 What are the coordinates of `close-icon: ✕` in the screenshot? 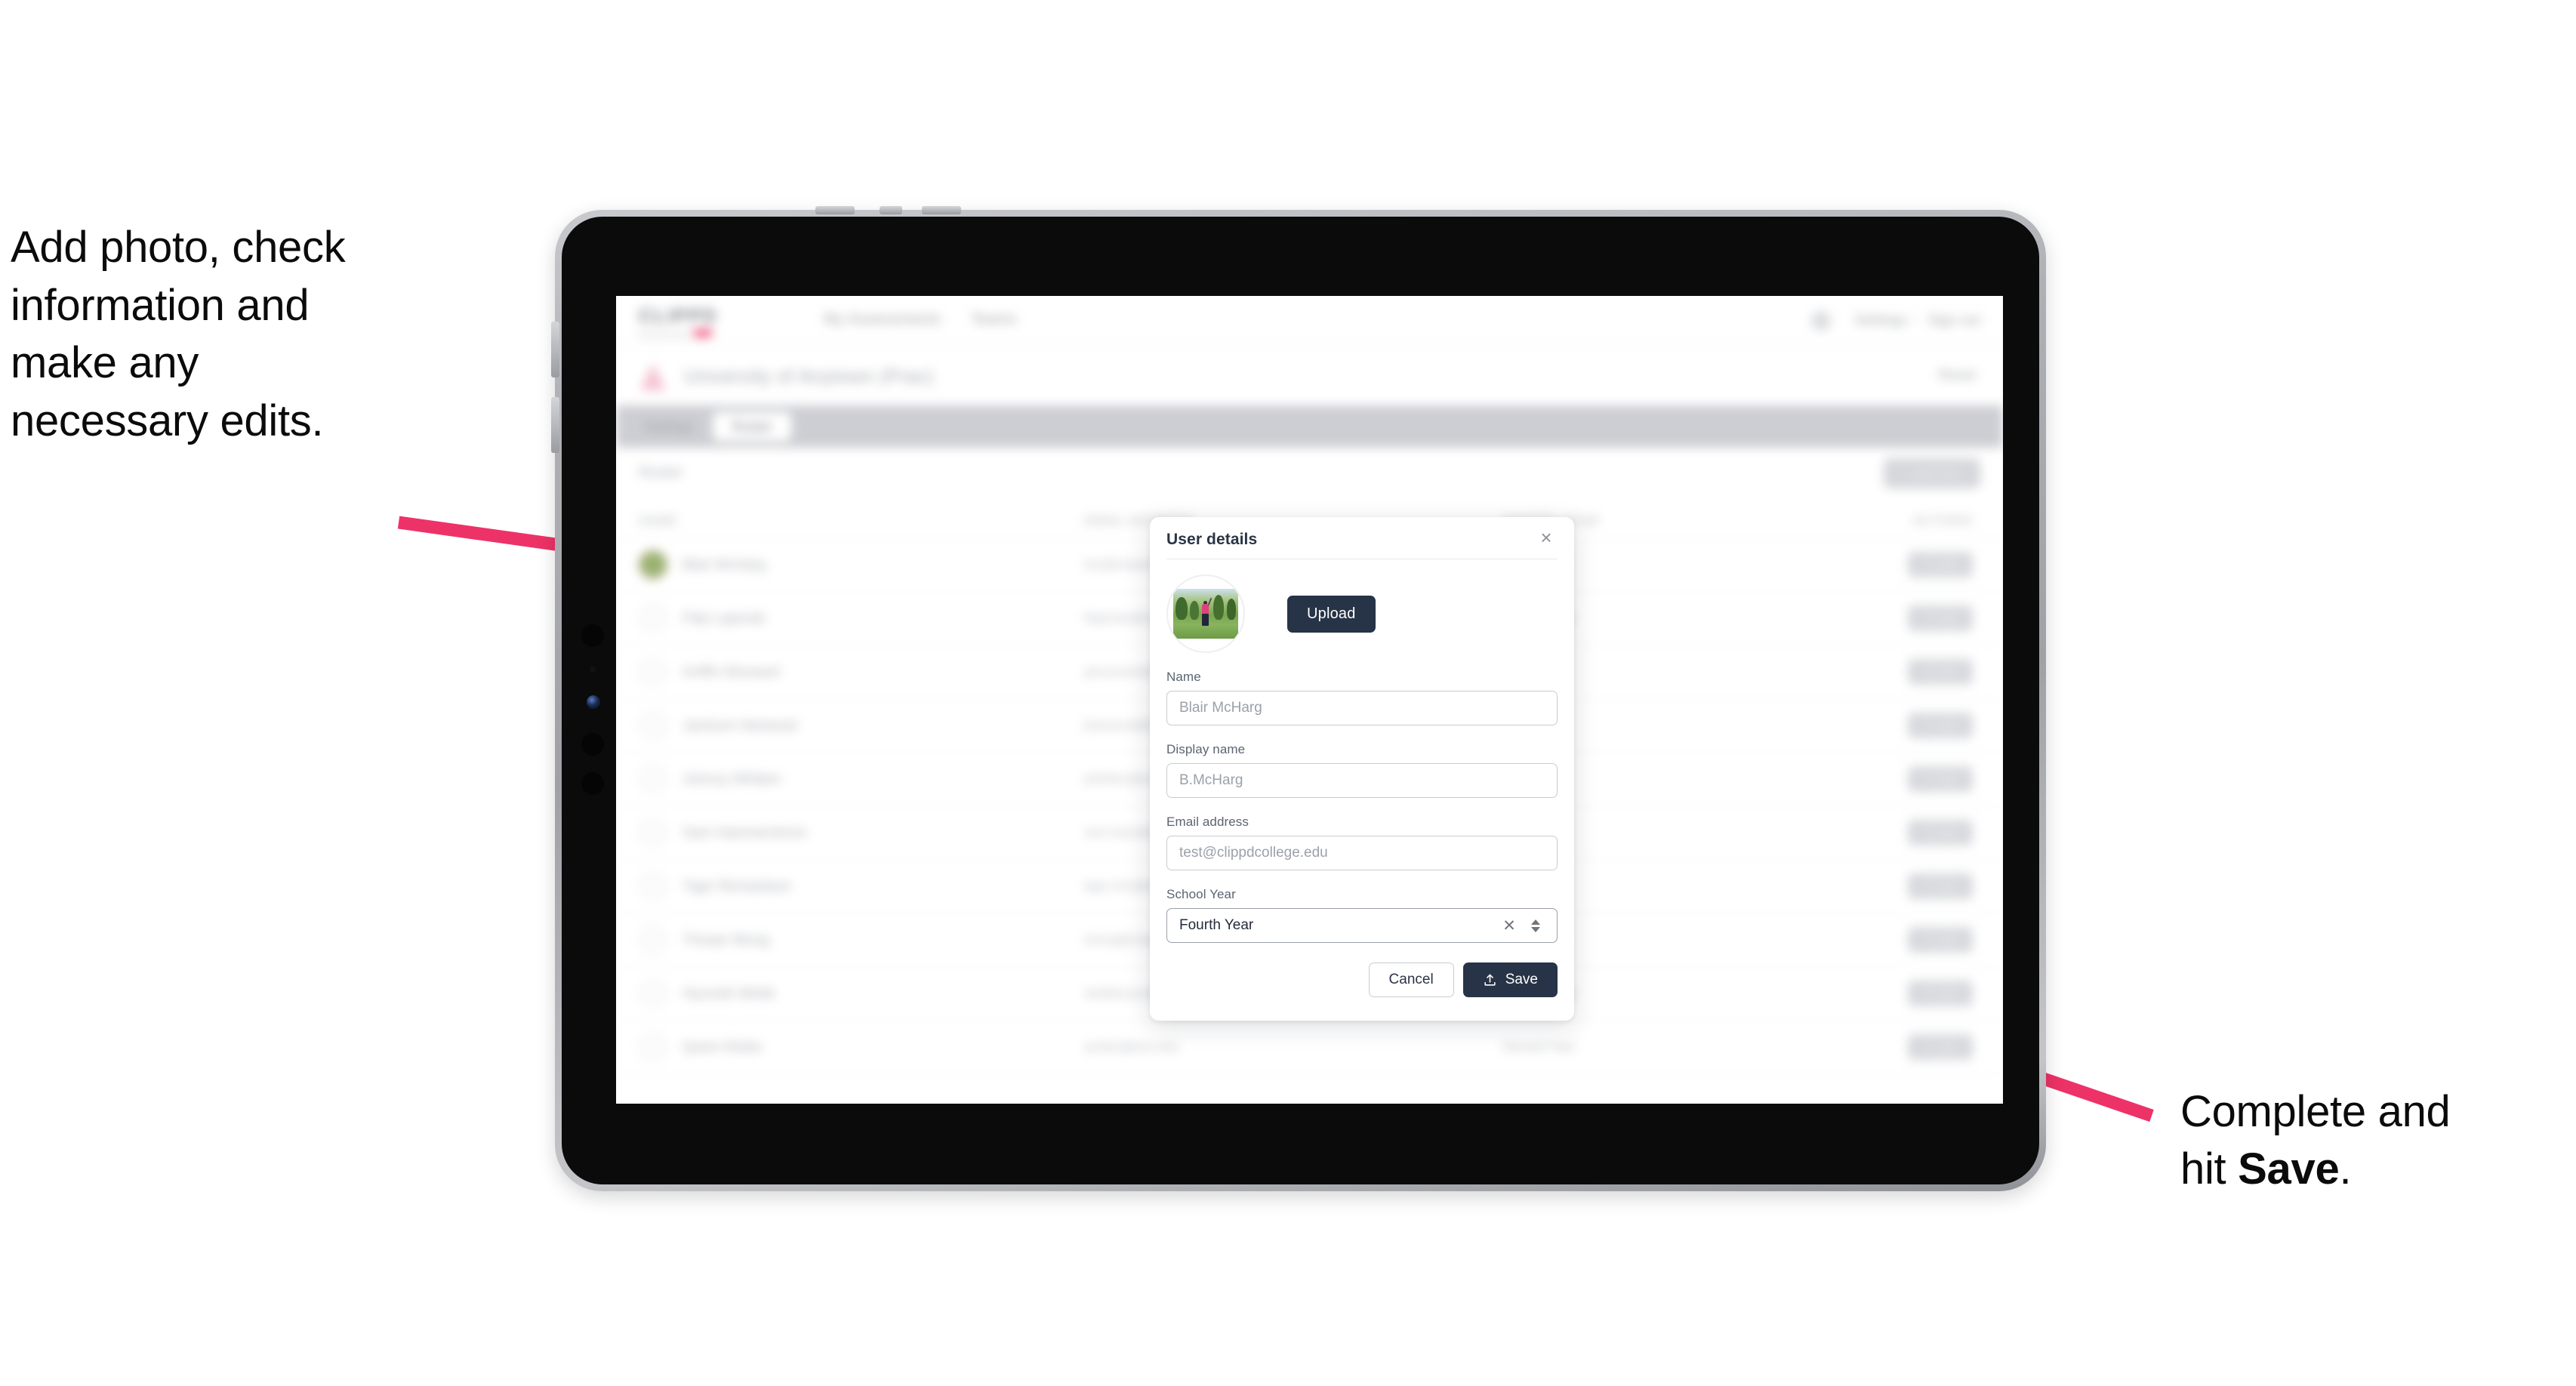 It's located at (1509, 925).